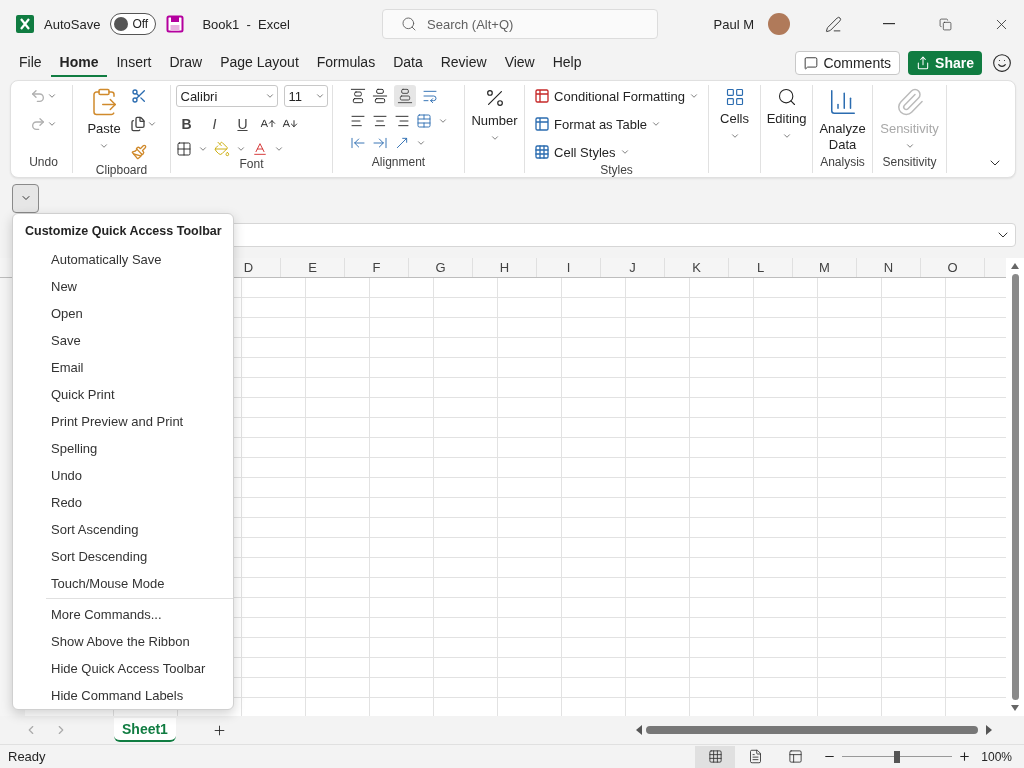  I want to click on comment-icon, so click(811, 63).